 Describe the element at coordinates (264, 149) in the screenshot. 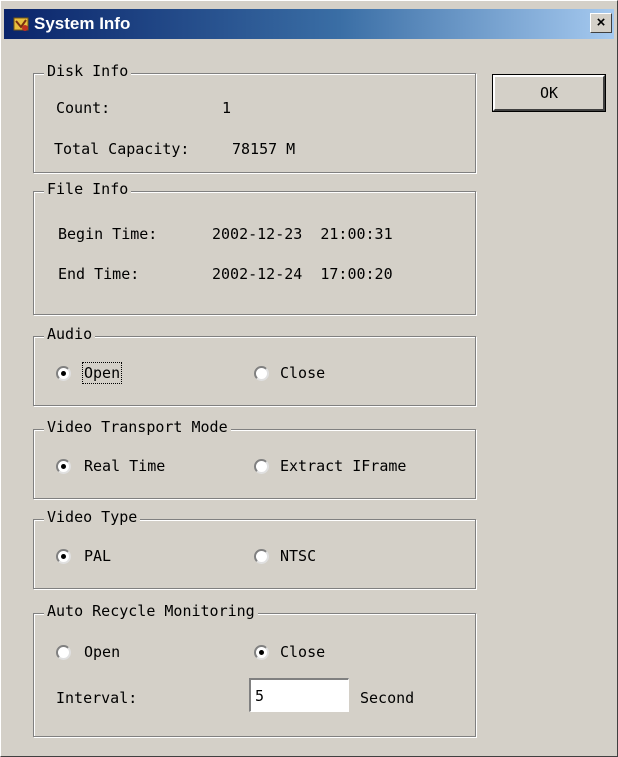

I see `capacity-value: 78157 M` at that location.